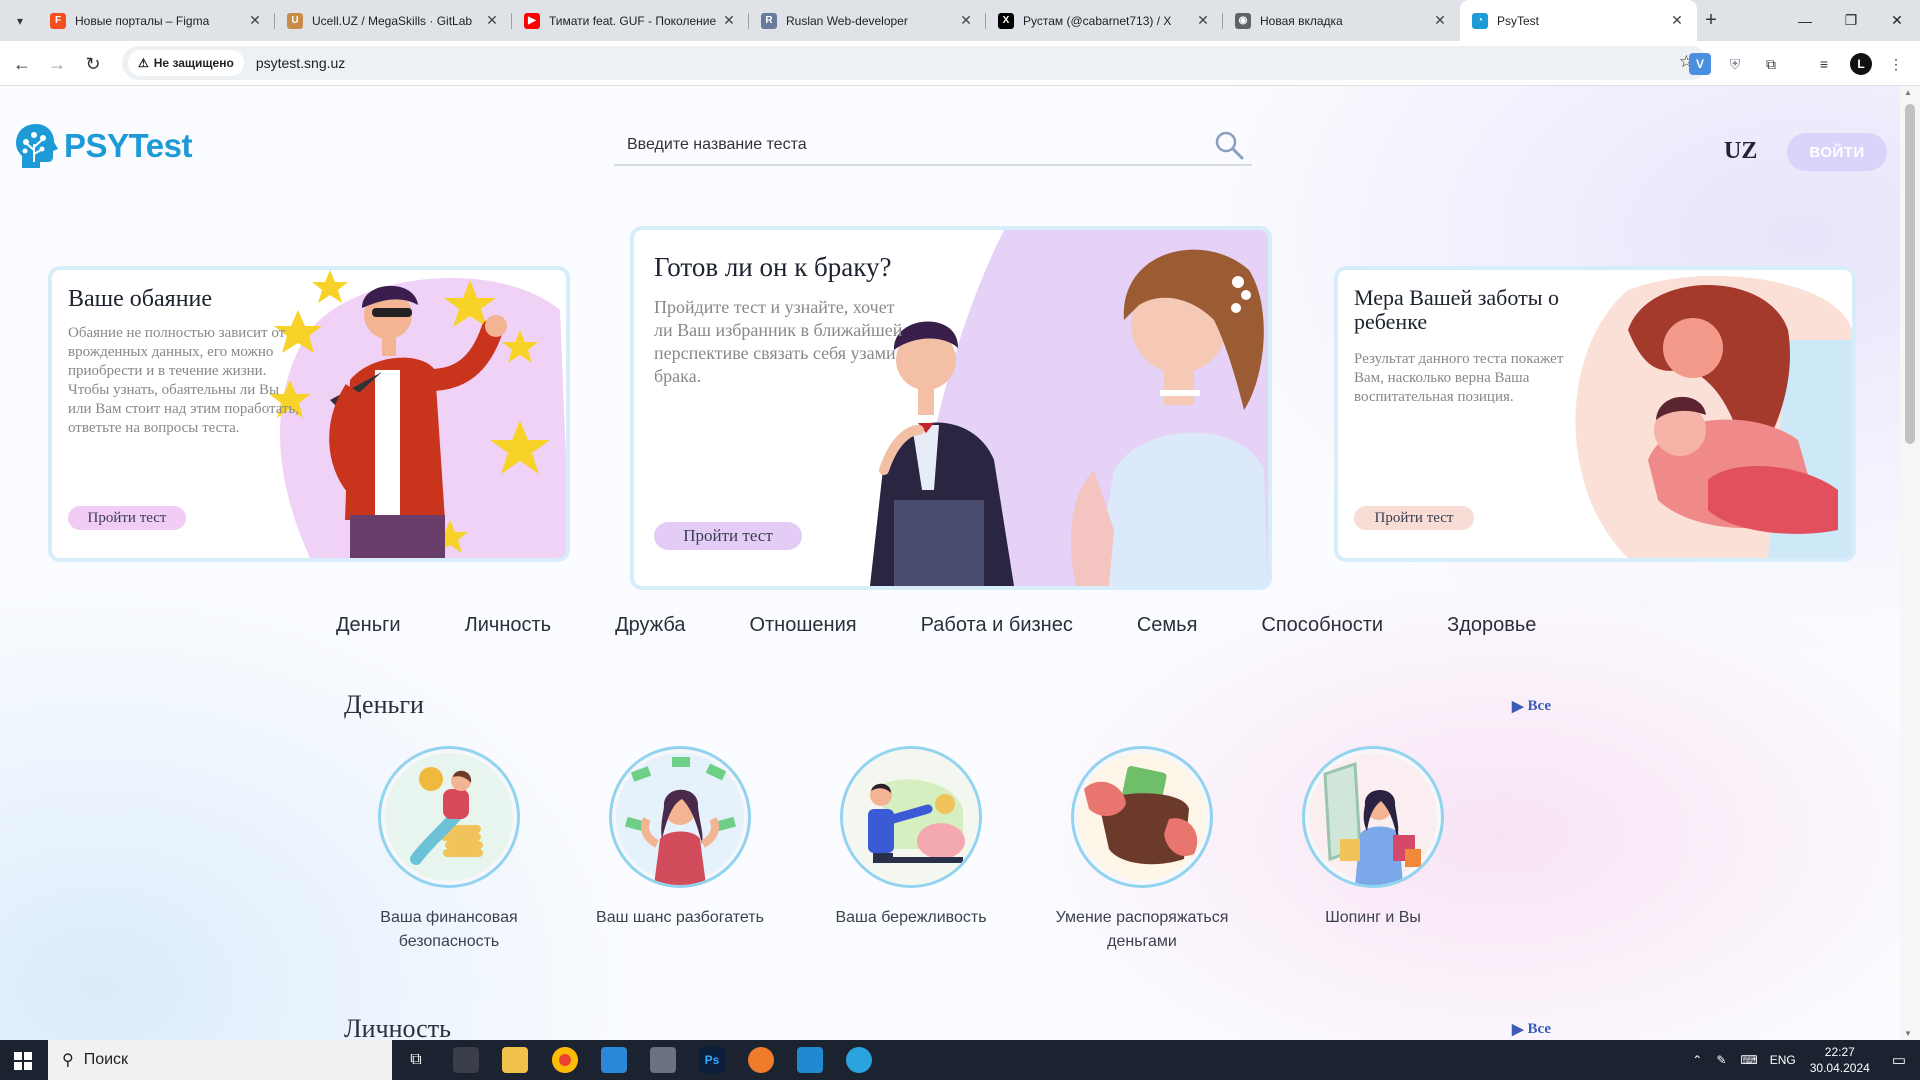 This screenshot has width=1920, height=1080. I want to click on gitlab-favicon-icon: U, so click(295, 20).